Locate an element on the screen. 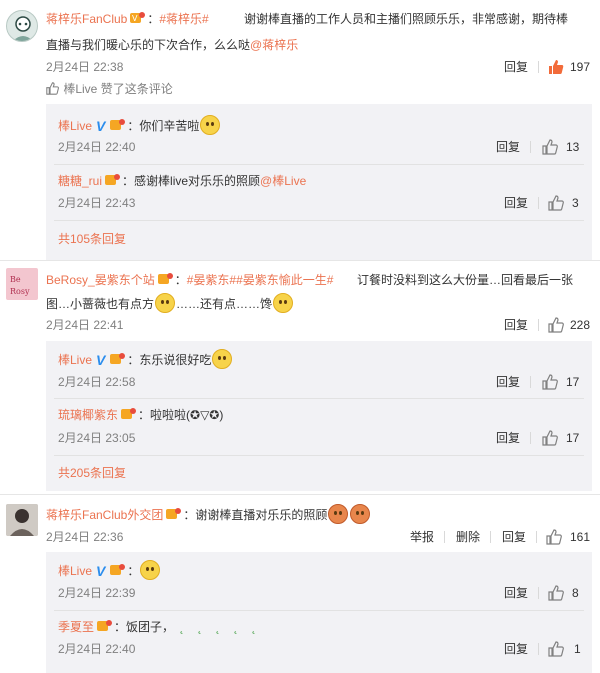 The width and height of the screenshot is (600, 673). reply-author: 琉璃椰紫东 is located at coordinates (88, 415).